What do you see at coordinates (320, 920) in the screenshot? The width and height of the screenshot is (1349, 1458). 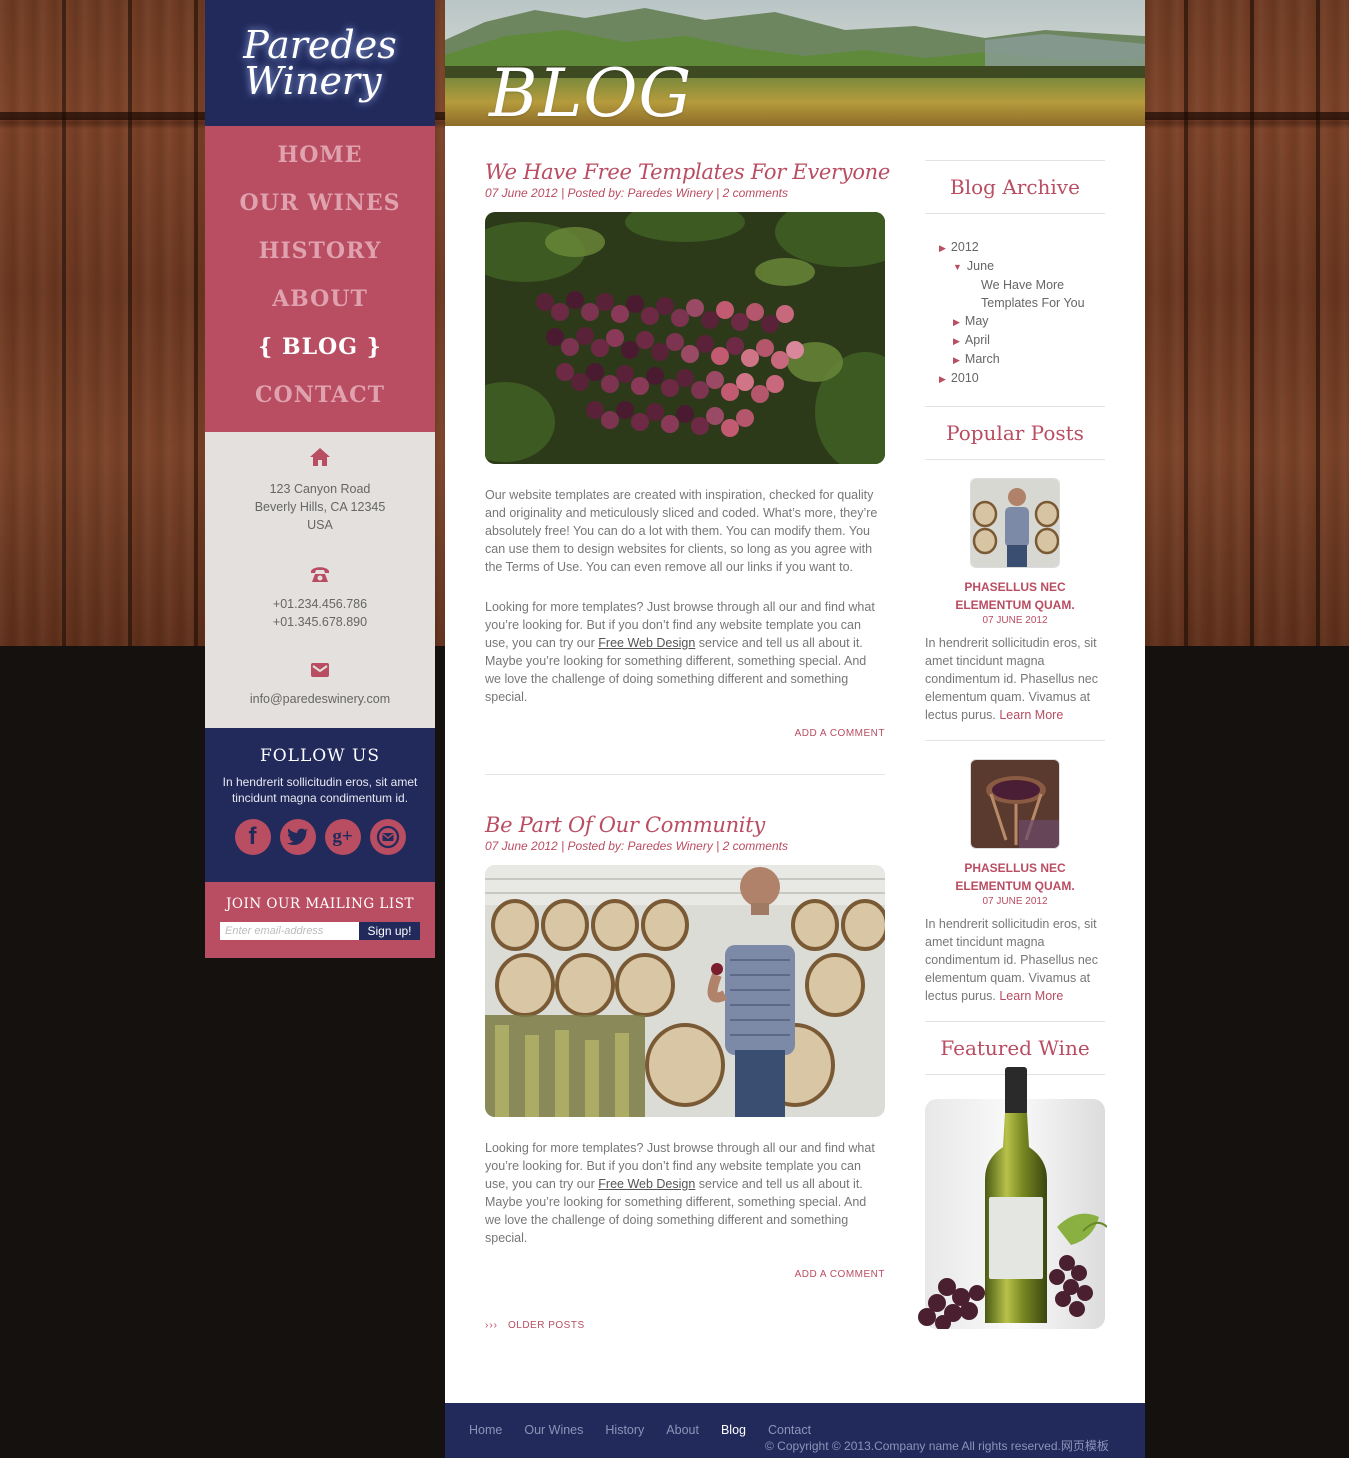 I see `mailing-list: JOIN OUR MAILING LIST Sign up!` at bounding box center [320, 920].